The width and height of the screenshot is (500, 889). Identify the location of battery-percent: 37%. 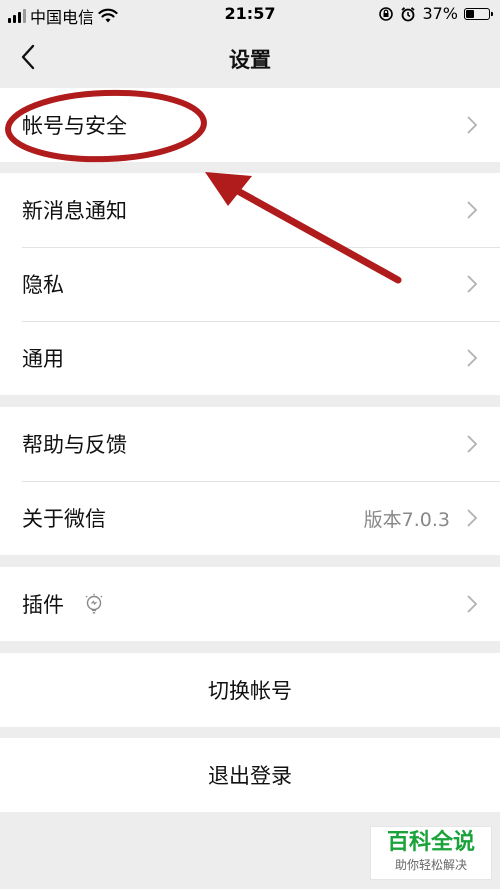
(440, 13).